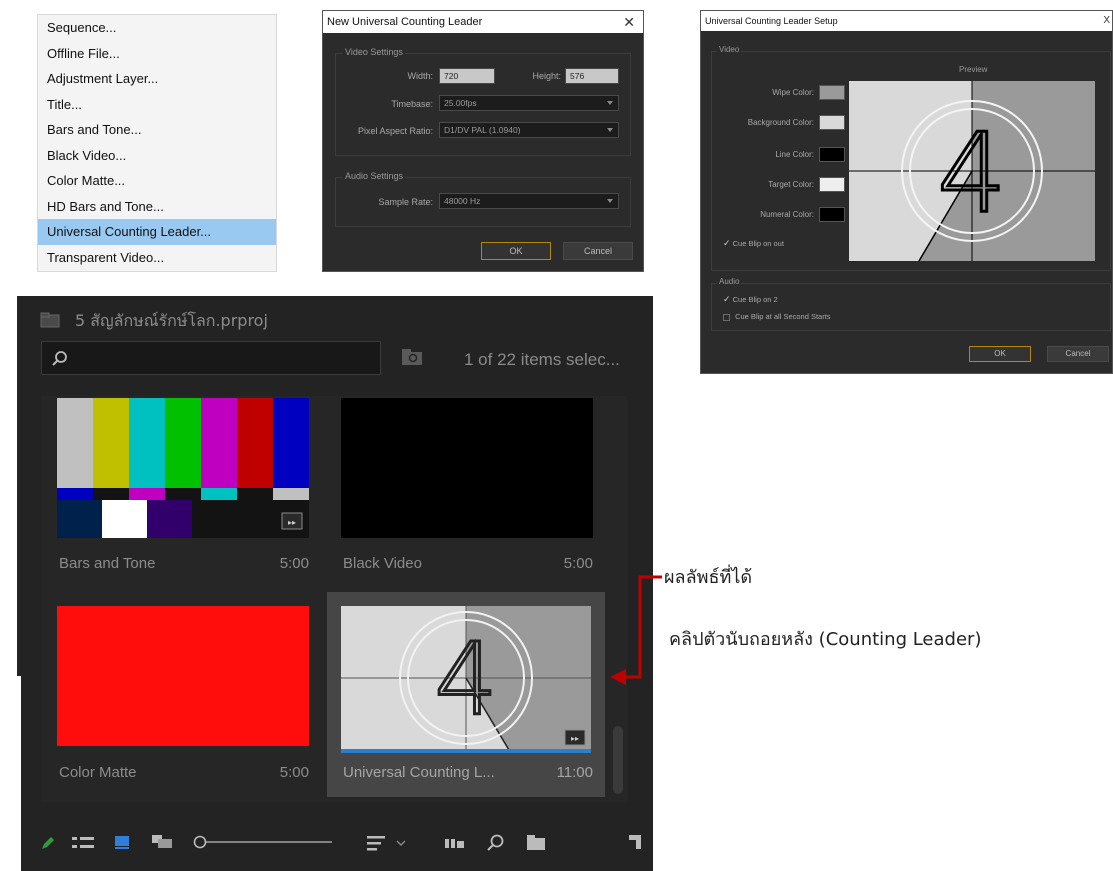 This screenshot has height=871, width=1113. What do you see at coordinates (1106, 21) in the screenshot?
I see `close-icon: X` at bounding box center [1106, 21].